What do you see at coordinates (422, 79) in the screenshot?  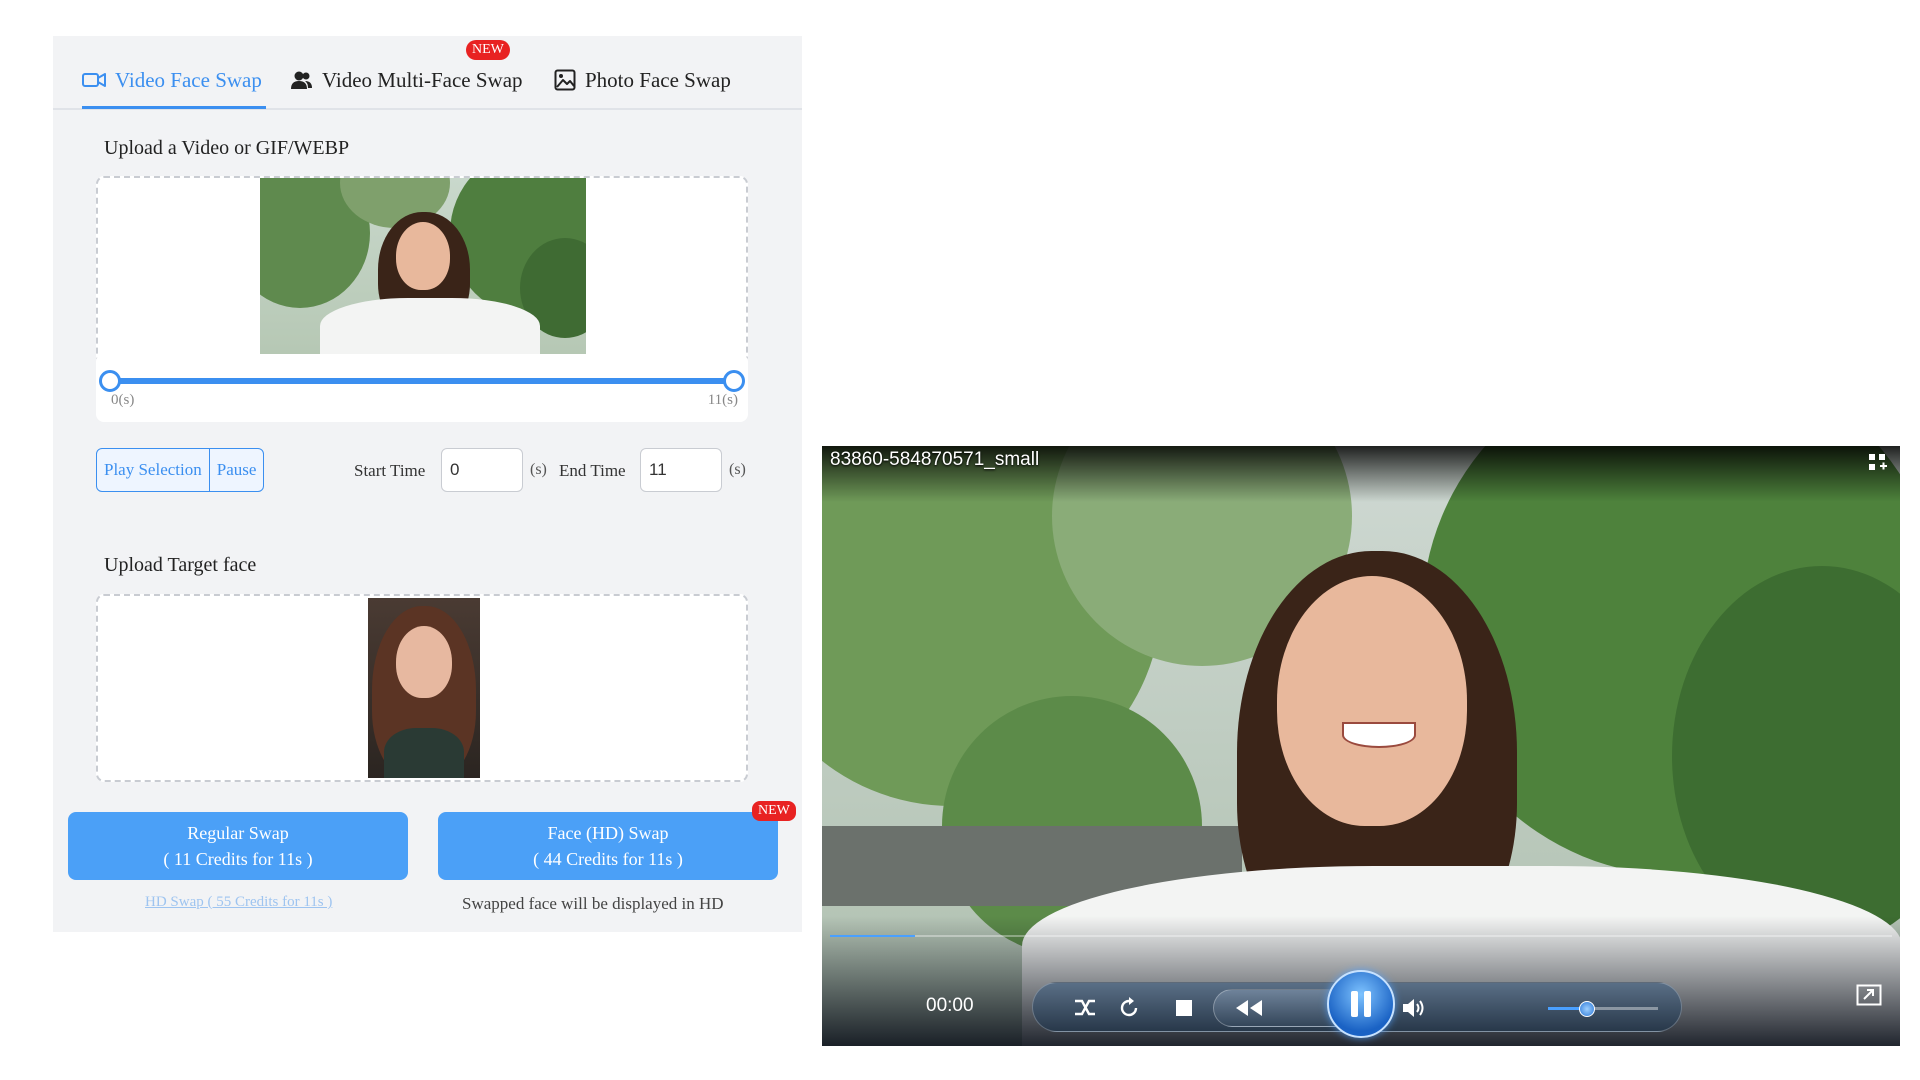 I see `tab-label: Video Multi-Face Swap` at bounding box center [422, 79].